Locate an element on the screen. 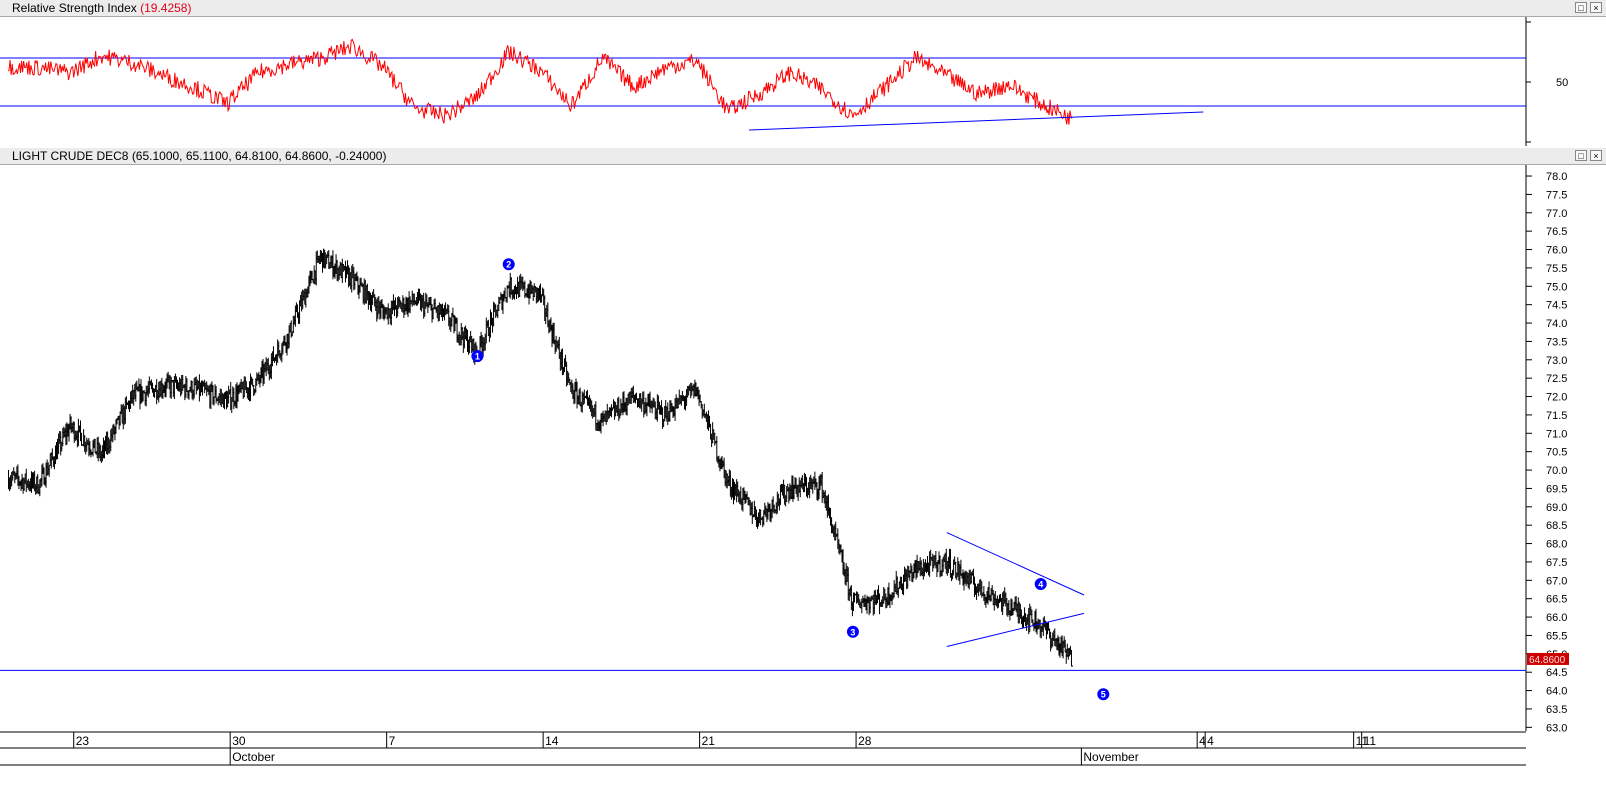  price-y-tick-label: 66.5 is located at coordinates (1556, 600).